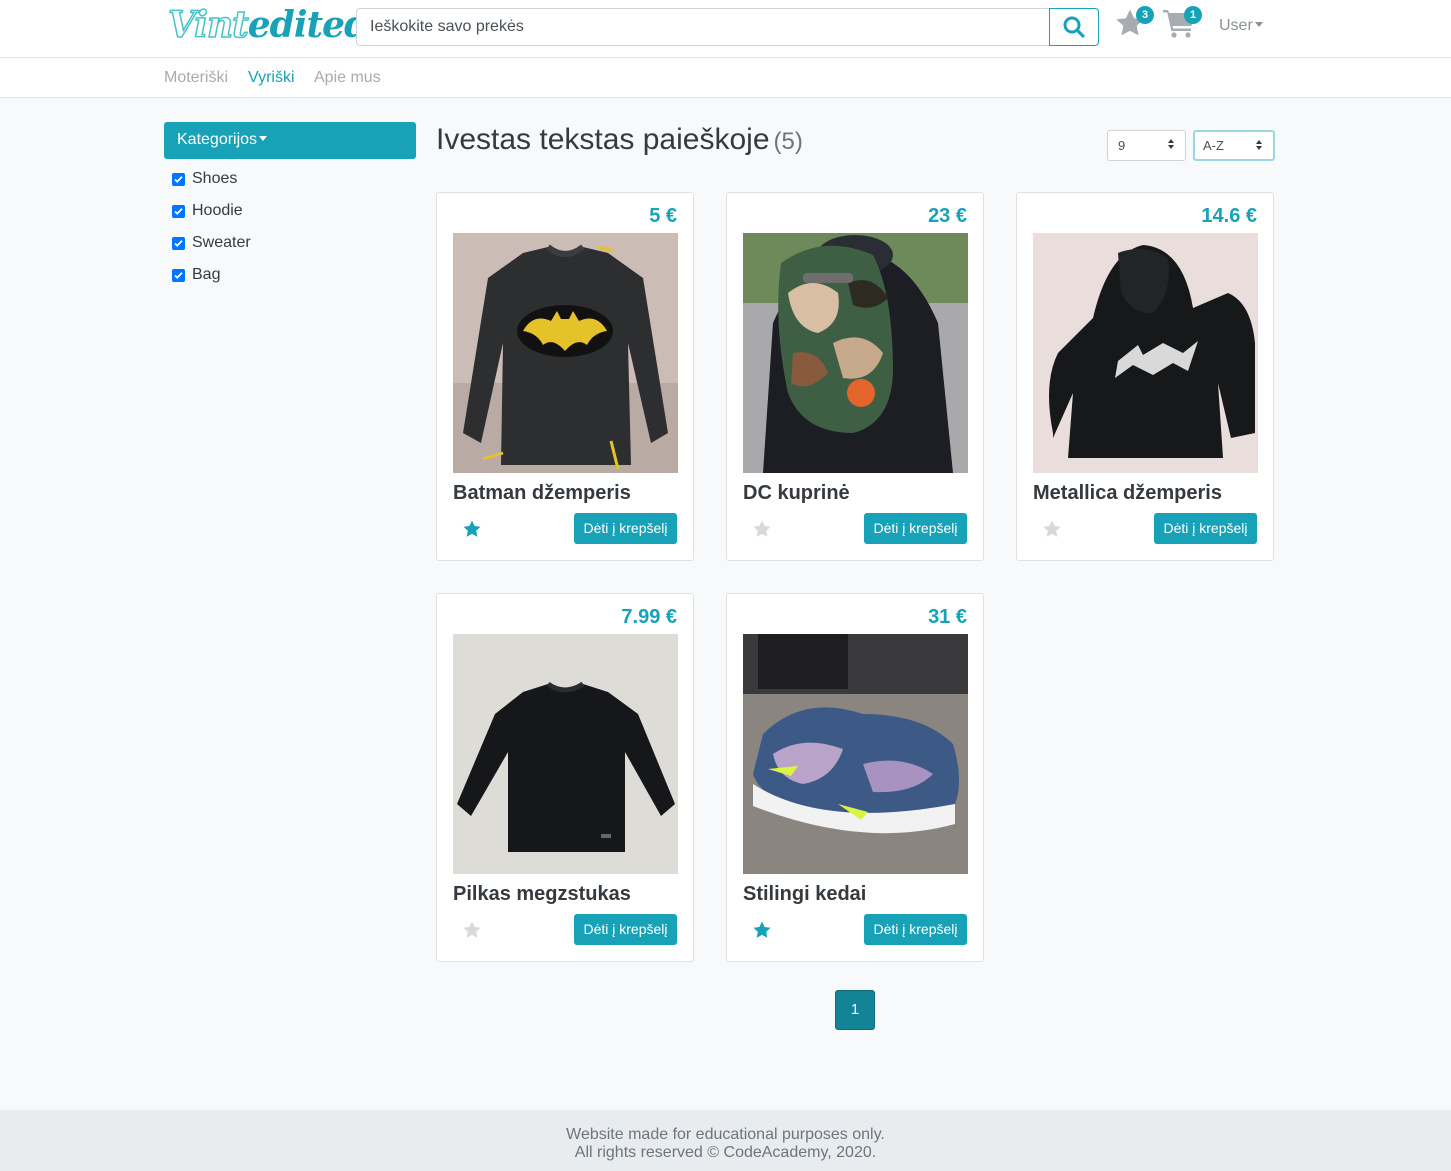 The width and height of the screenshot is (1451, 1171). Describe the element at coordinates (206, 274) in the screenshot. I see `category-label: Bag` at that location.